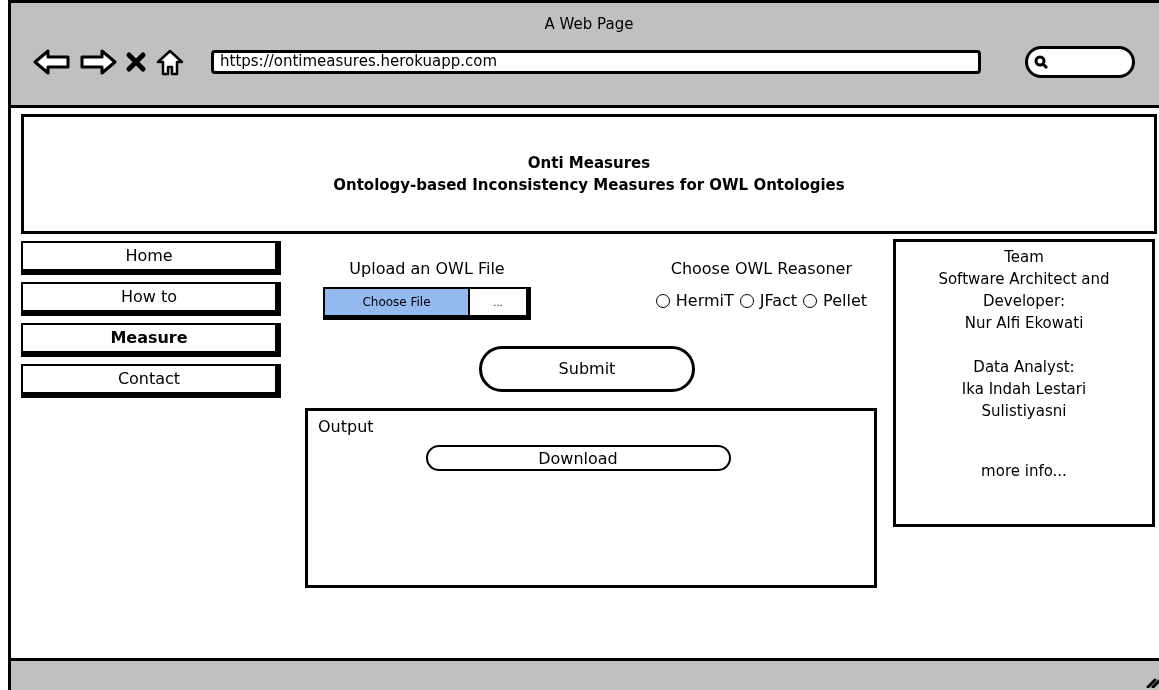 The width and height of the screenshot is (1159, 690). Describe the element at coordinates (589, 24) in the screenshot. I see `window-title: A Web Page` at that location.